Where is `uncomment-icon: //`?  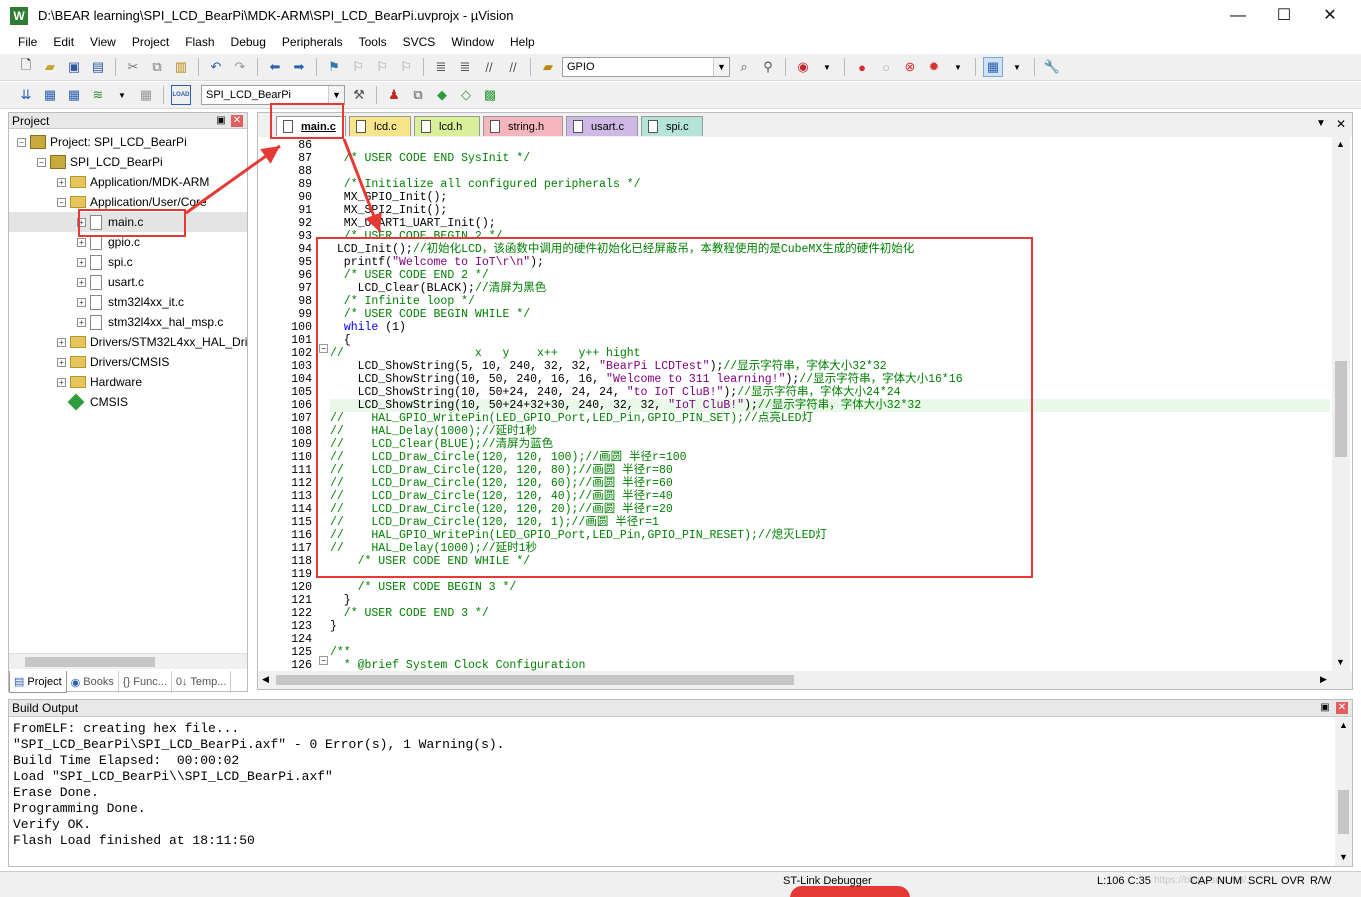 uncomment-icon: // is located at coordinates (513, 67).